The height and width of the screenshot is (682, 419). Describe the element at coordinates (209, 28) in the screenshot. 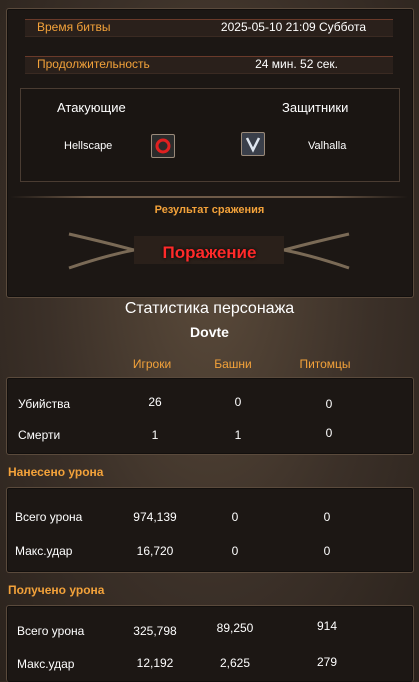

I see `battle-time-row: Время битвы 2025-05-10 21:09 Суббота` at that location.